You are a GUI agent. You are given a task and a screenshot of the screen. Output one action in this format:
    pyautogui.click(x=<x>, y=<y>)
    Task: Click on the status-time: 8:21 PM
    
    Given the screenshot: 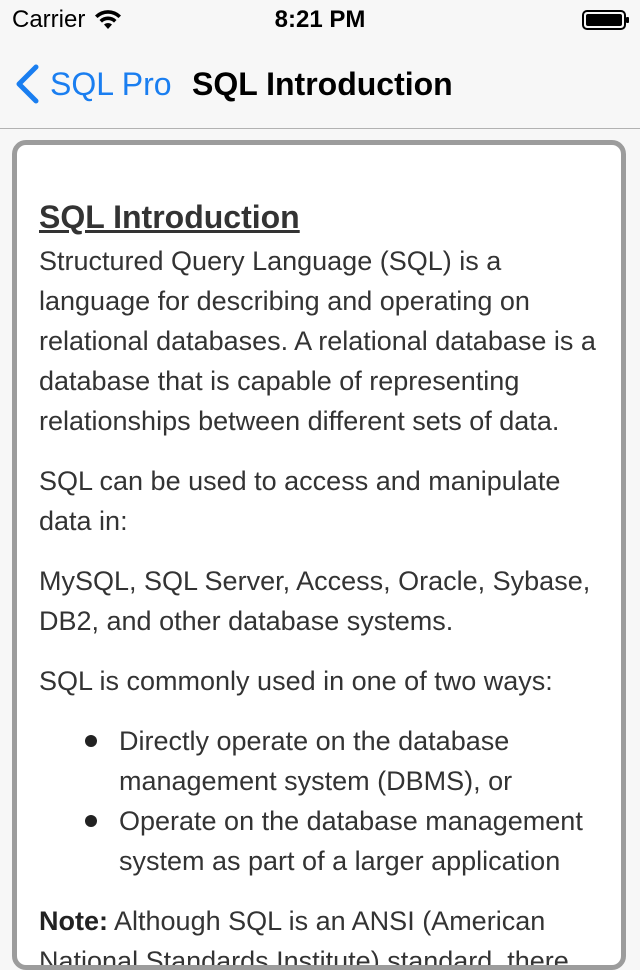 What is the action you would take?
    pyautogui.click(x=320, y=19)
    